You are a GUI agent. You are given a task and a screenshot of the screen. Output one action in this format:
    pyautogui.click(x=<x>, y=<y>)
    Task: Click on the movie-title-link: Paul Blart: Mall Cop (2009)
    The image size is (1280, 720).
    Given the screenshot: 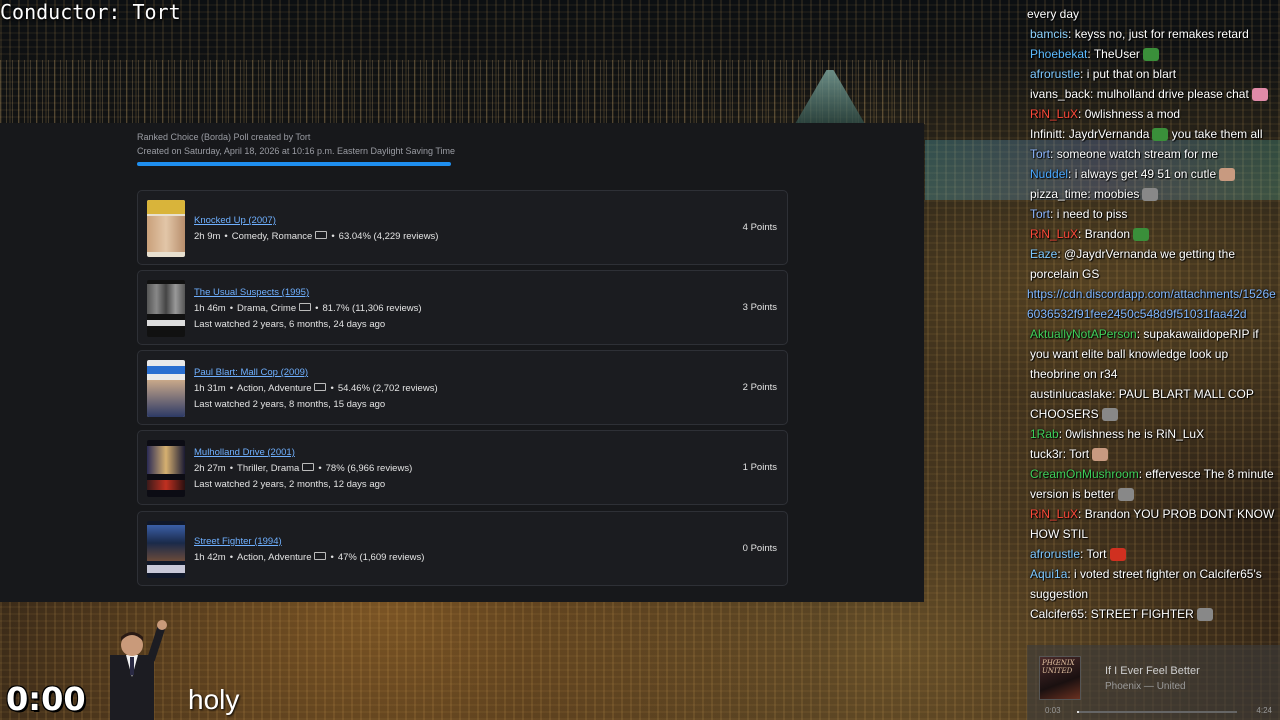 What is the action you would take?
    pyautogui.click(x=251, y=372)
    